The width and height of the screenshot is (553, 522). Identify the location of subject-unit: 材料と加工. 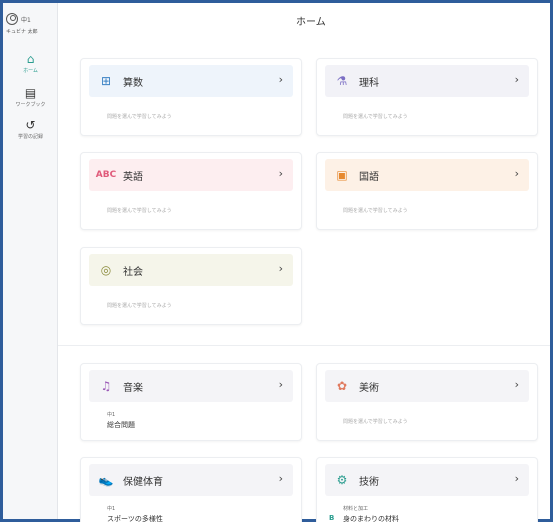
(356, 509).